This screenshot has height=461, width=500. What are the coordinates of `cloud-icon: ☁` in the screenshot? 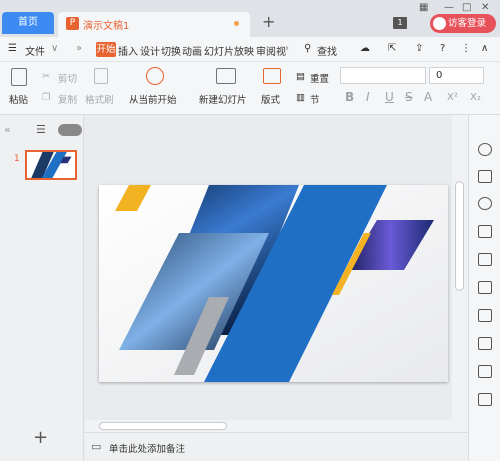 It's located at (365, 48).